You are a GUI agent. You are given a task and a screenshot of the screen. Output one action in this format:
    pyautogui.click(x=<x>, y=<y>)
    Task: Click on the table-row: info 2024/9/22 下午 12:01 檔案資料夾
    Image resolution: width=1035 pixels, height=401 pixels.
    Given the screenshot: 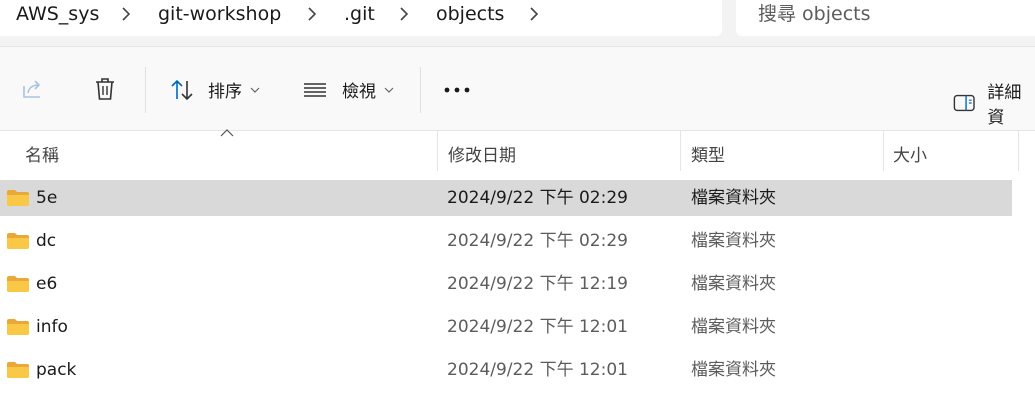 What is the action you would take?
    pyautogui.click(x=506, y=327)
    